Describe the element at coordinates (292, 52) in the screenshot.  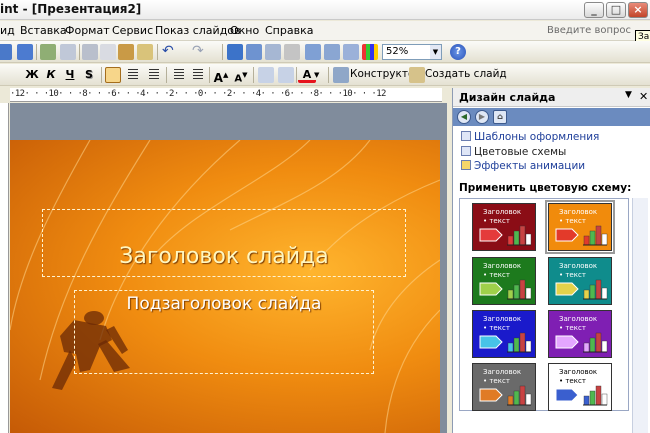
I see `insert-picture-icon` at that location.